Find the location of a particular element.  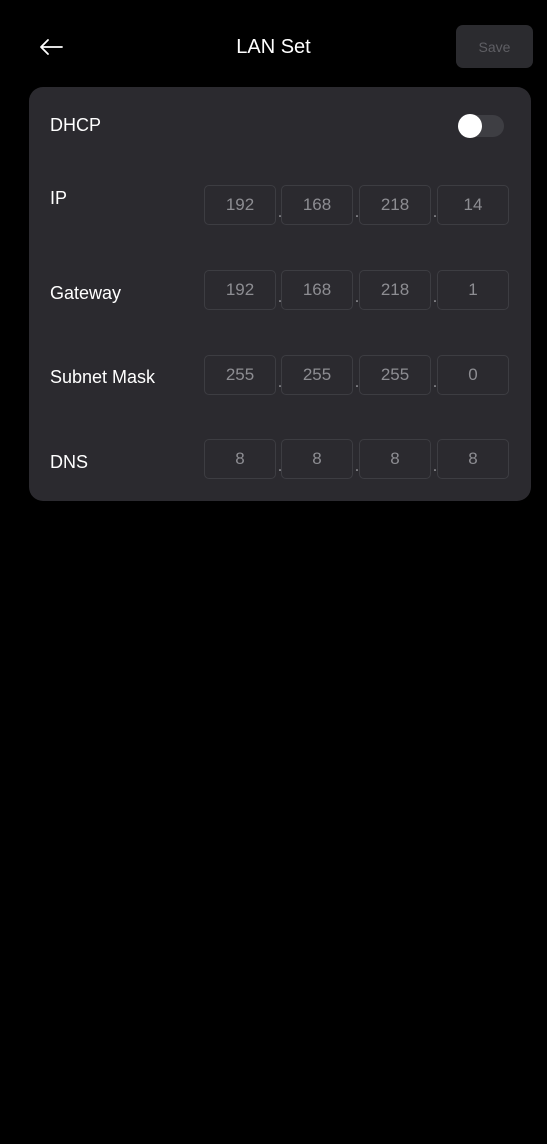

dhcp-toggle is located at coordinates (481, 126).